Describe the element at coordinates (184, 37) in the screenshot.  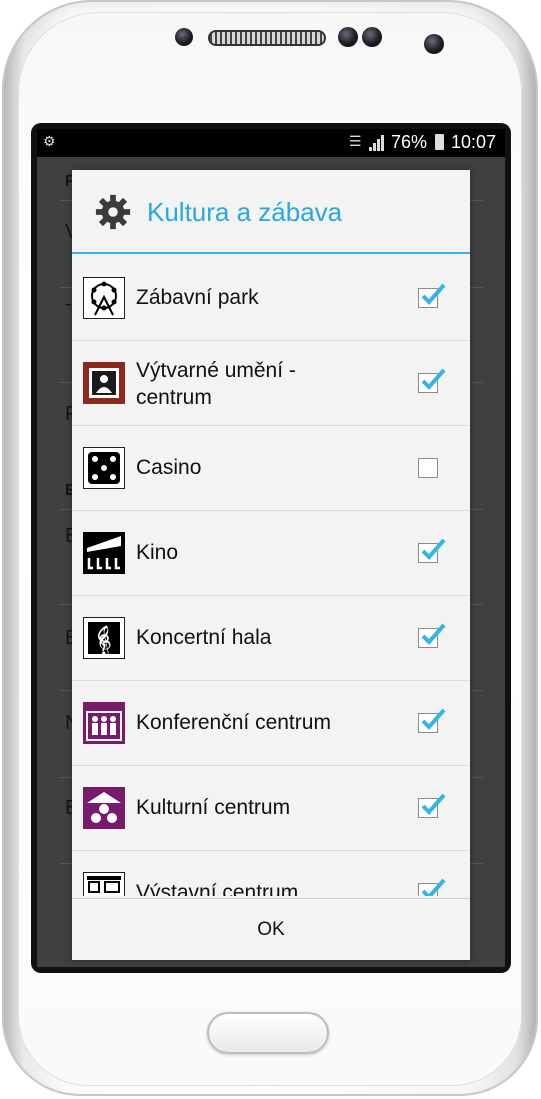
I see `proximity-sensor` at that location.